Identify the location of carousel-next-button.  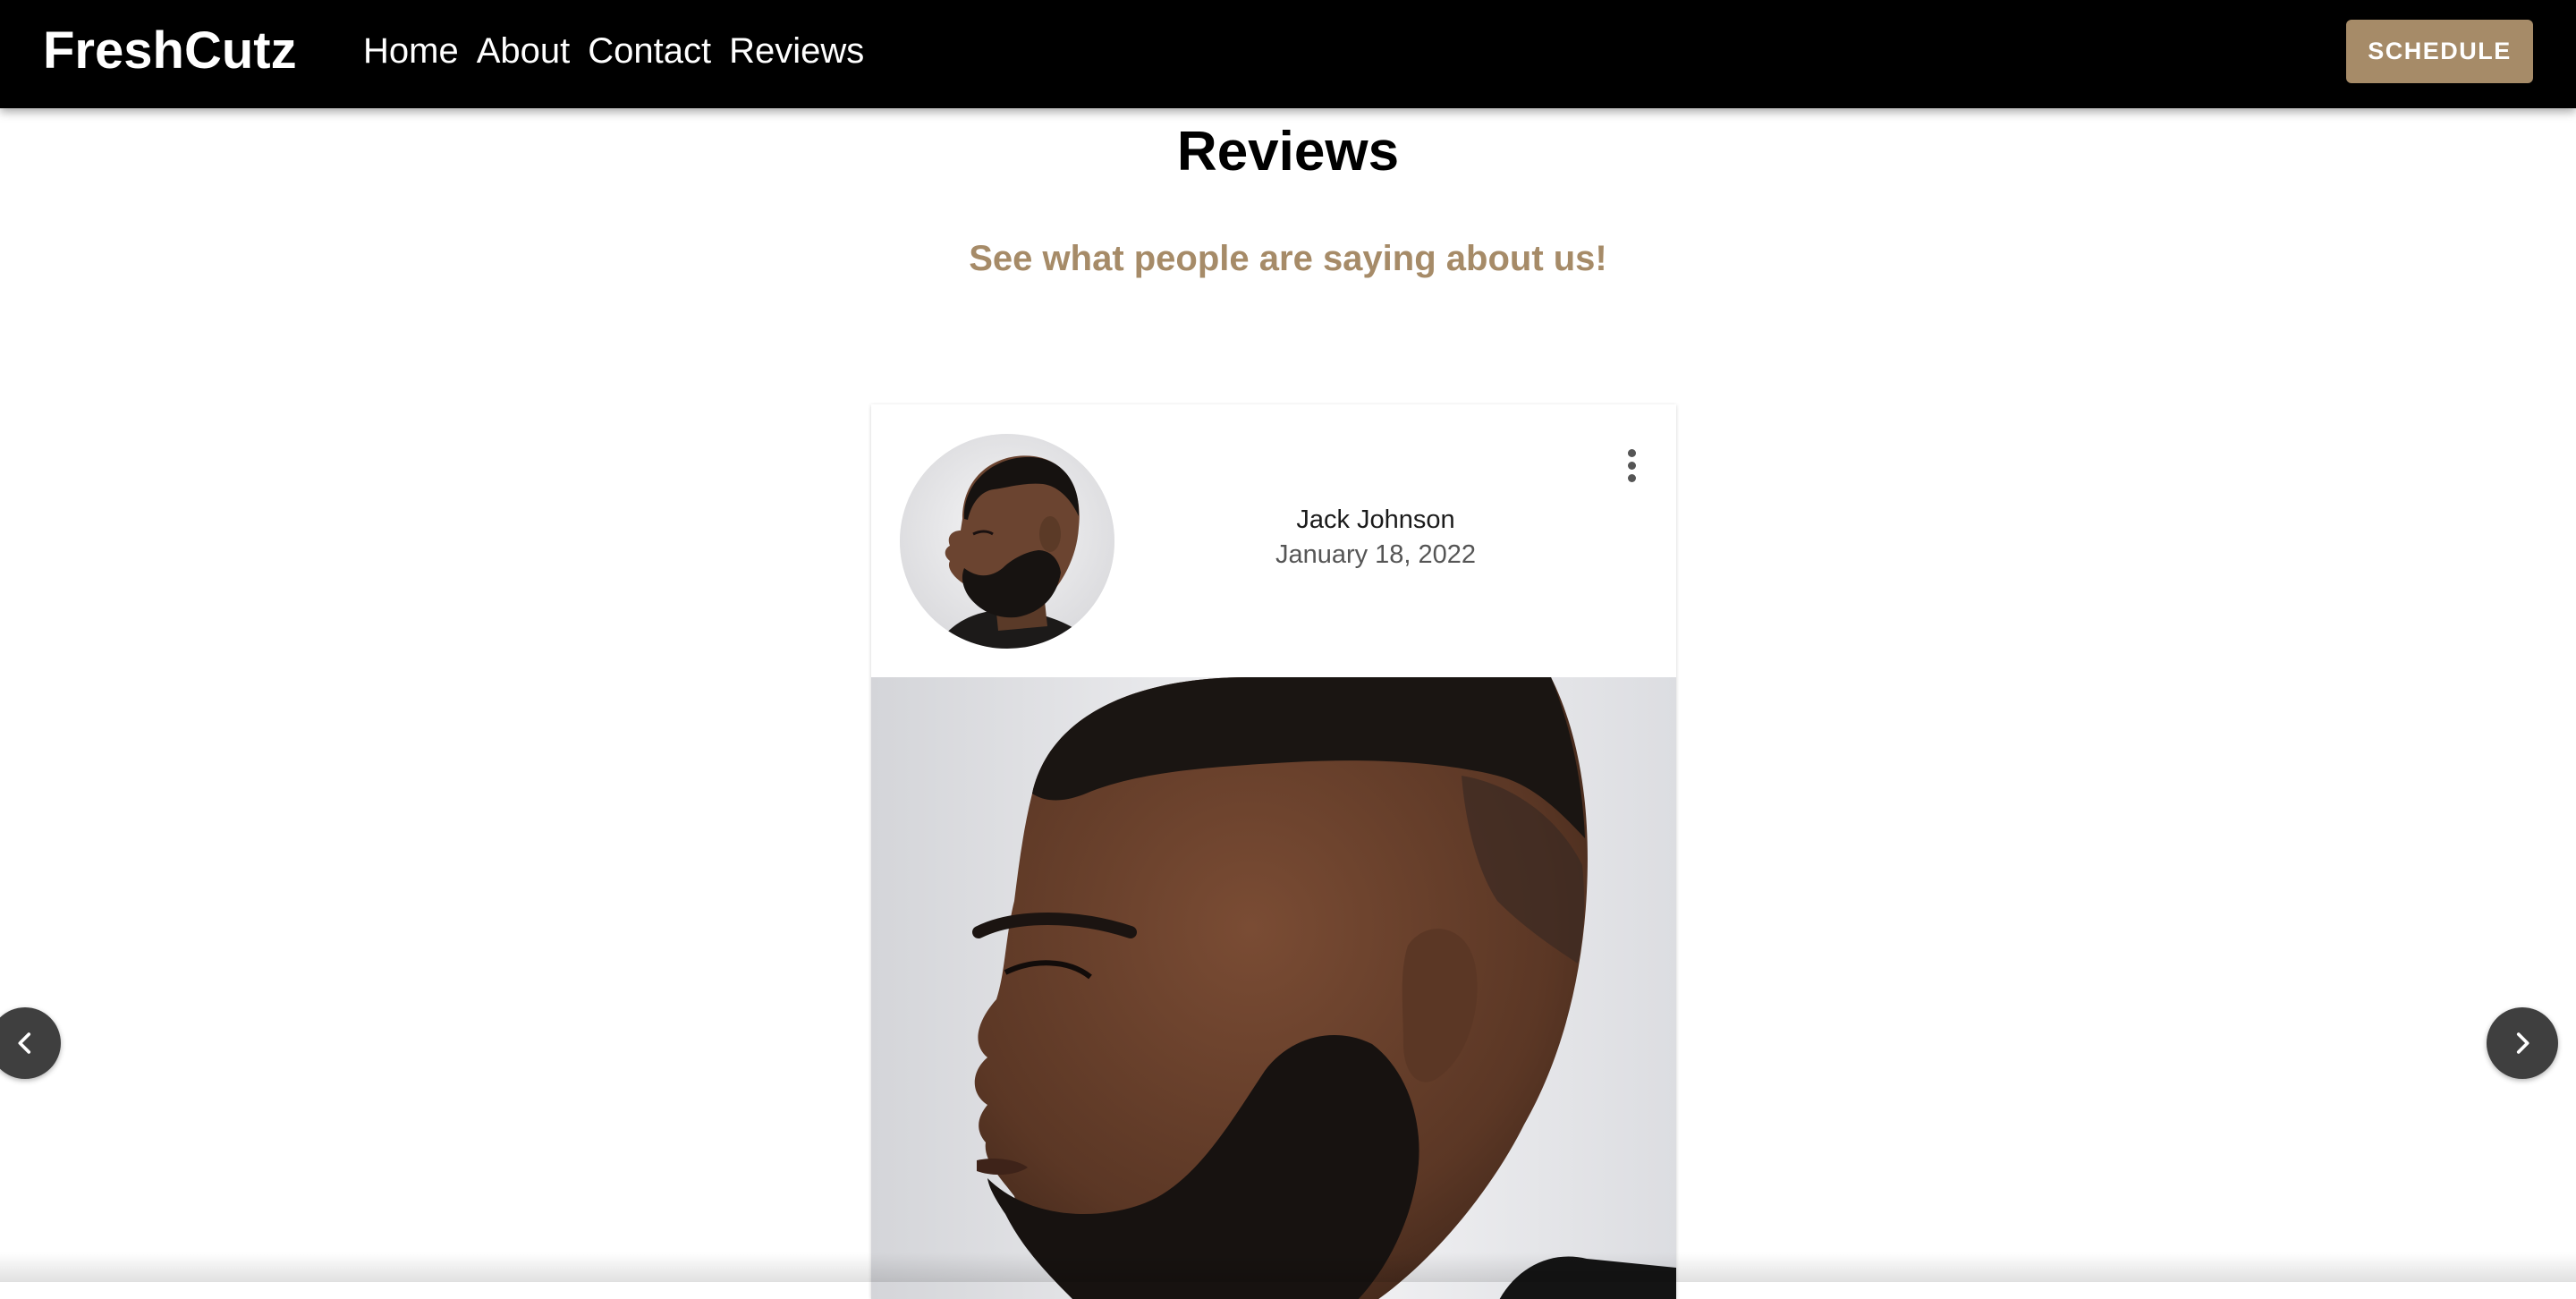
(2522, 1043).